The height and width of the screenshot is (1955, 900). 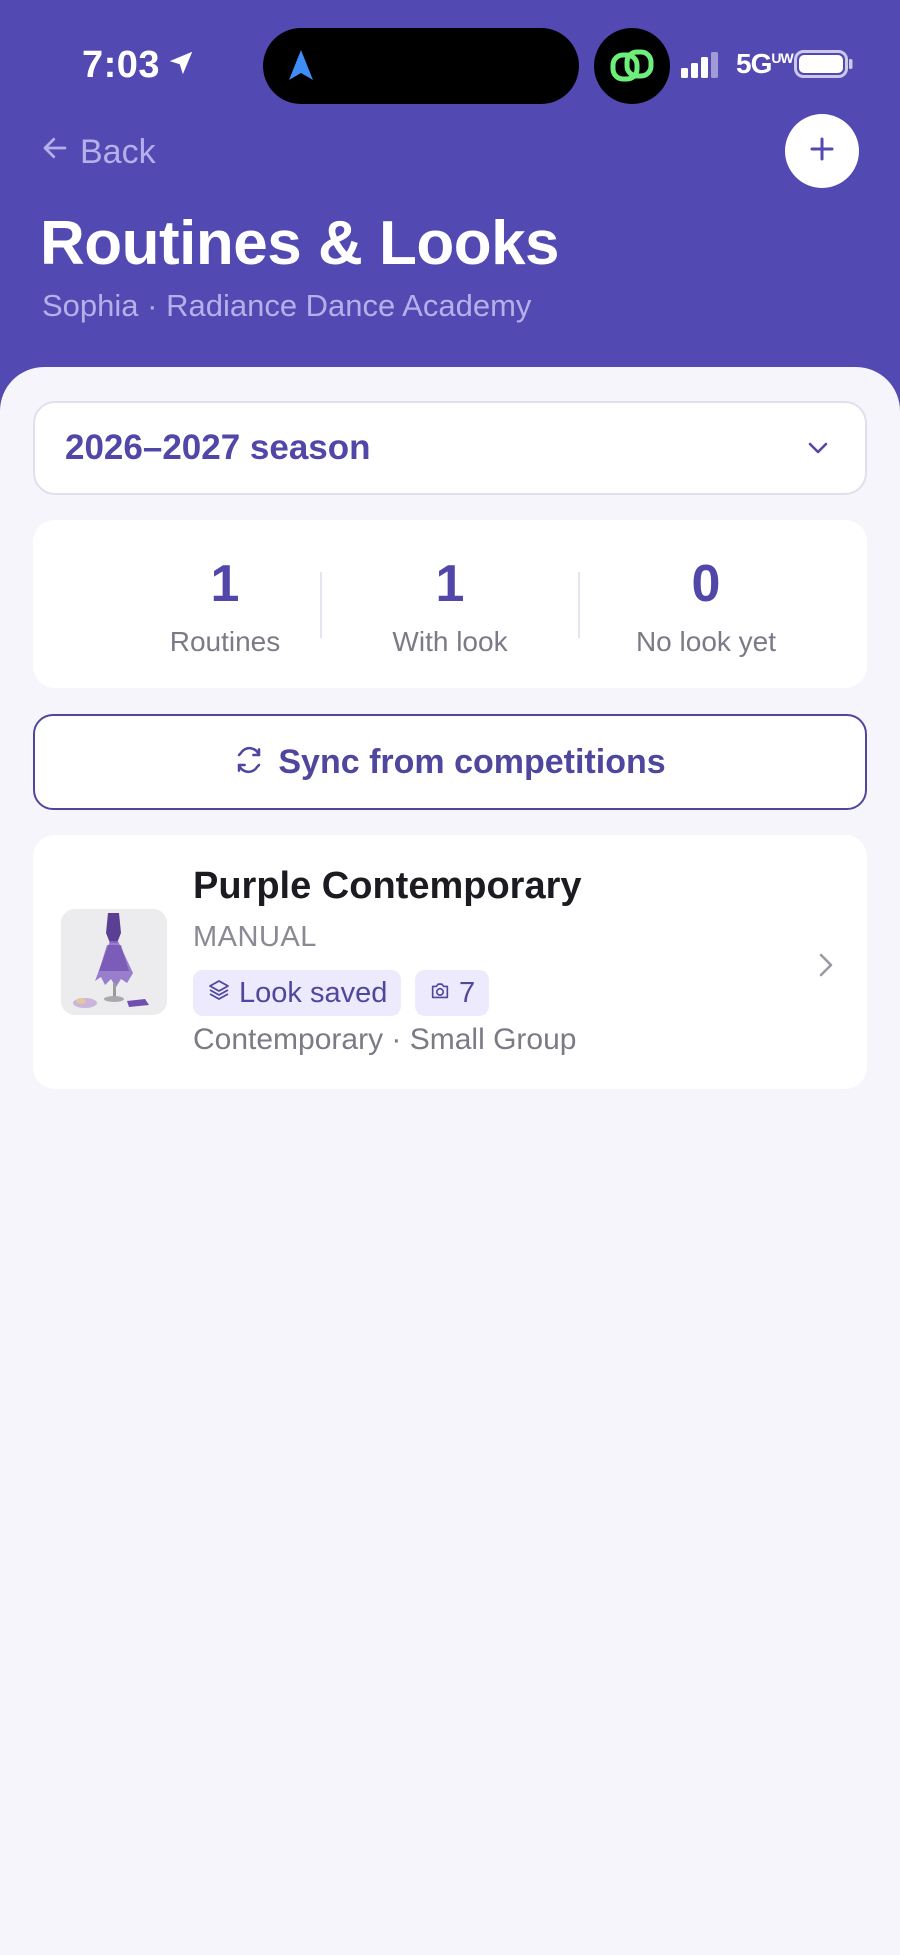 I want to click on look-saved-badge: Look saved, so click(x=297, y=993).